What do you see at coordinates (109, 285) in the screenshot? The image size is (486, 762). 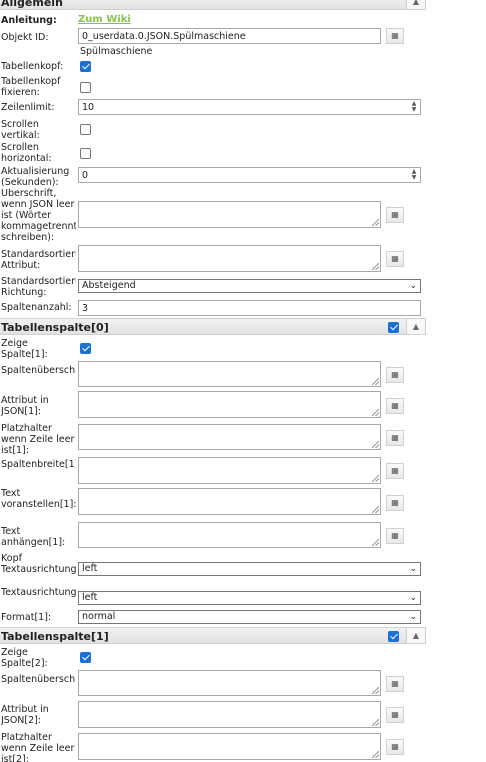 I see `sort-dir-value: Absteigend` at bounding box center [109, 285].